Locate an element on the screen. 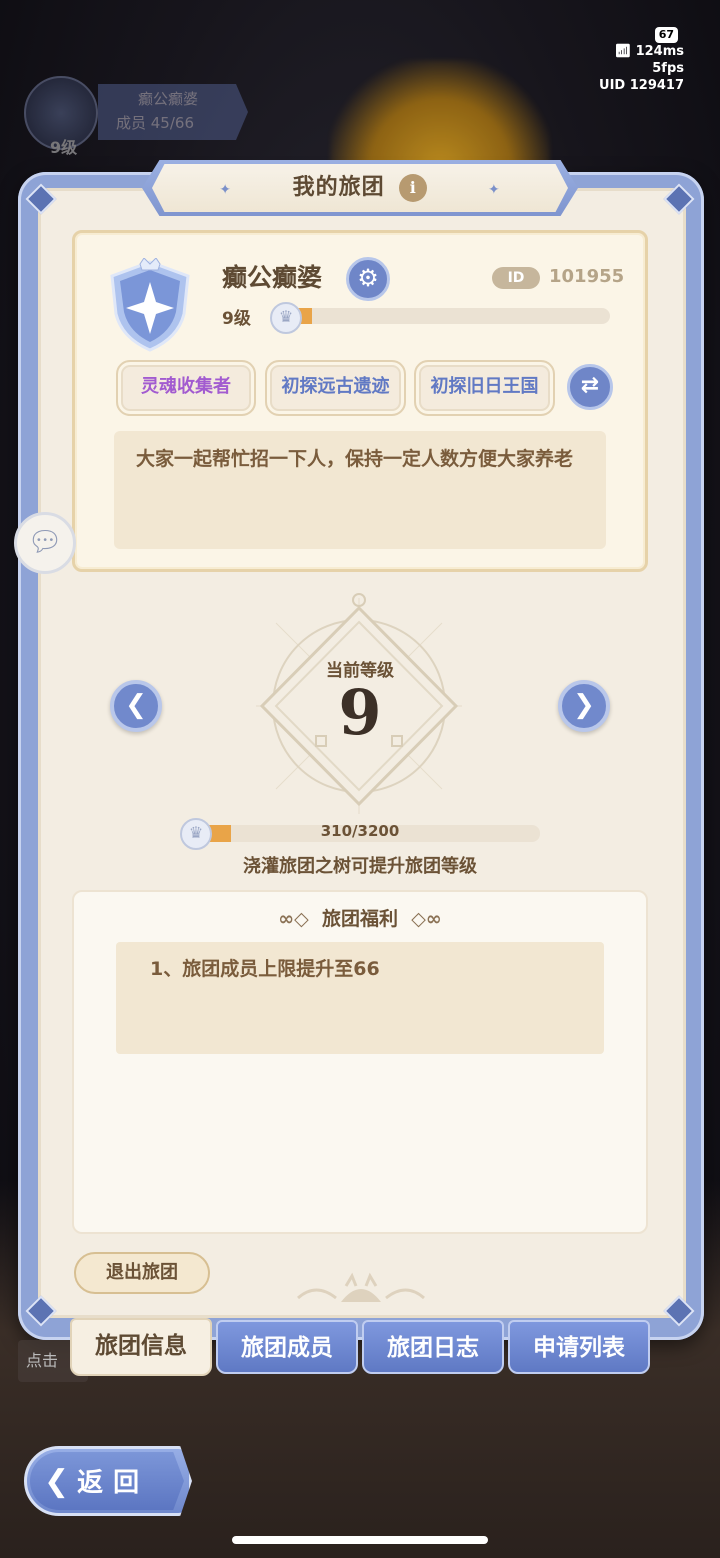 This screenshot has width=720, height=1558. cat-ornament-icon is located at coordinates (361, 1287).